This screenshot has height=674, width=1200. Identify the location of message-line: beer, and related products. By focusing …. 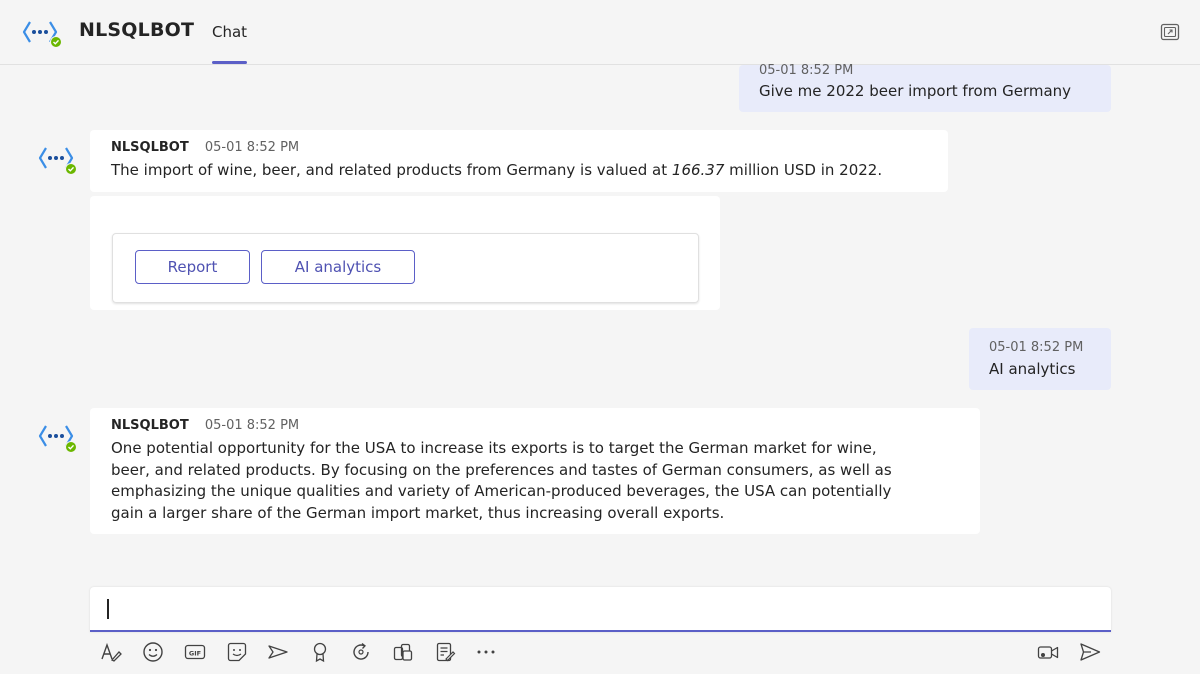
(501, 469).